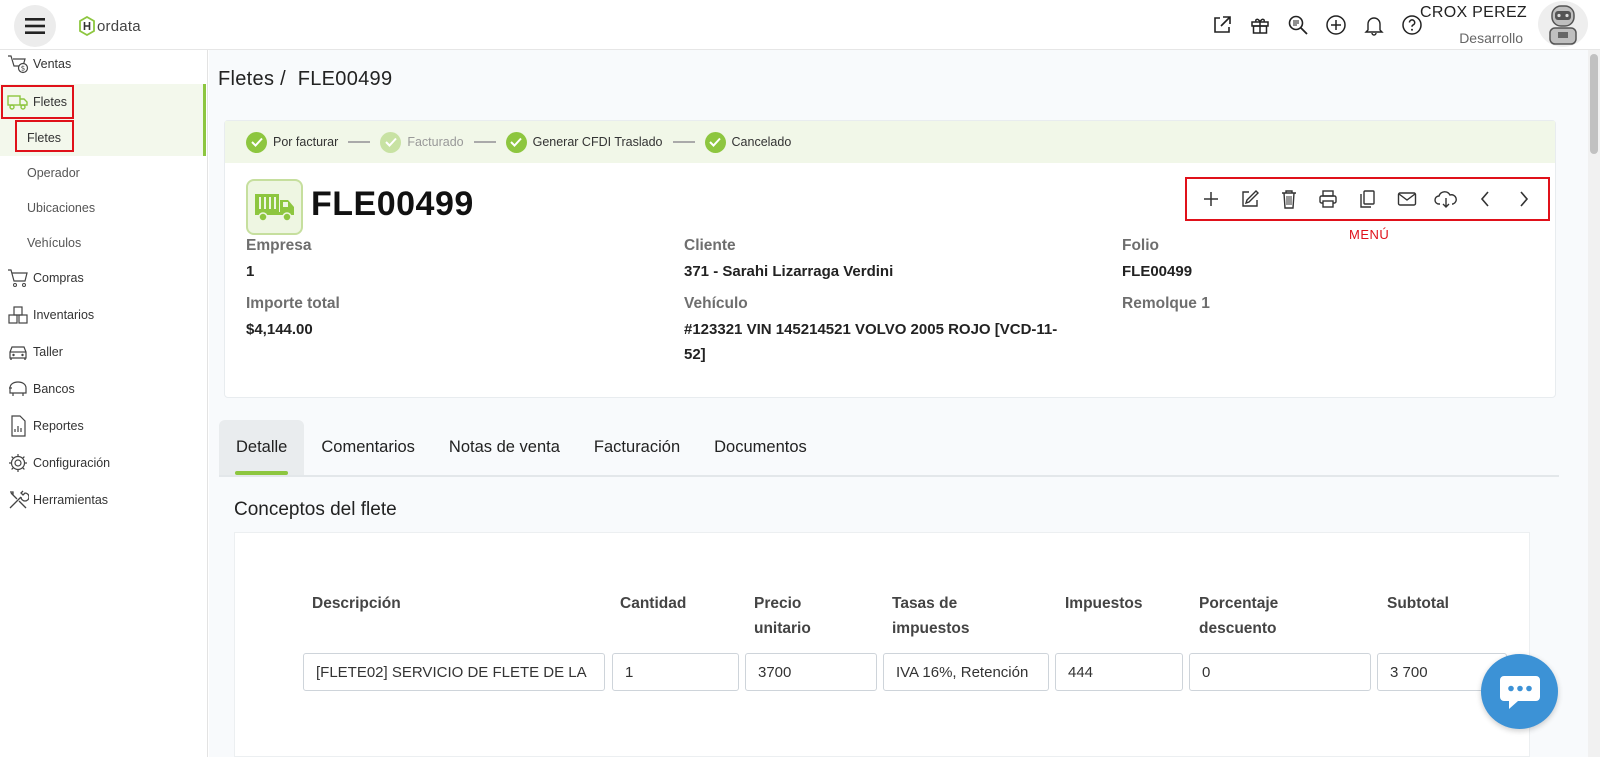 The width and height of the screenshot is (1600, 757). Describe the element at coordinates (252, 79) in the screenshot. I see `breadcrumb-parent: Fletes /` at that location.